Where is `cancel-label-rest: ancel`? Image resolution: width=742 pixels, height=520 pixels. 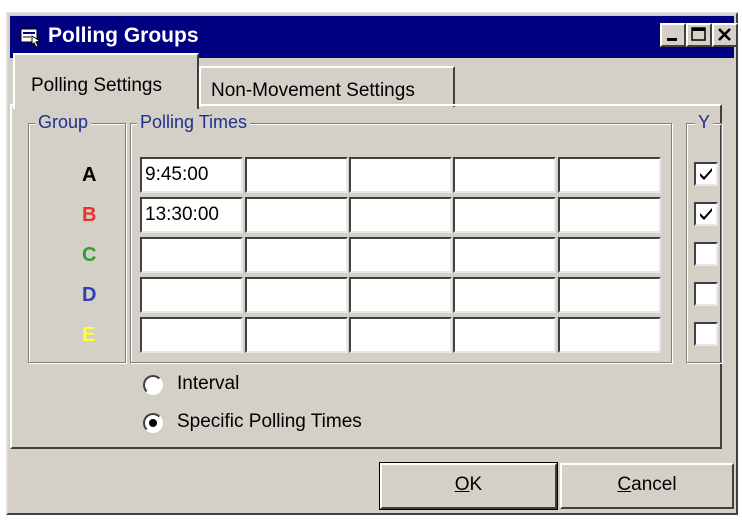
cancel-label-rest: ancel is located at coordinates (654, 484).